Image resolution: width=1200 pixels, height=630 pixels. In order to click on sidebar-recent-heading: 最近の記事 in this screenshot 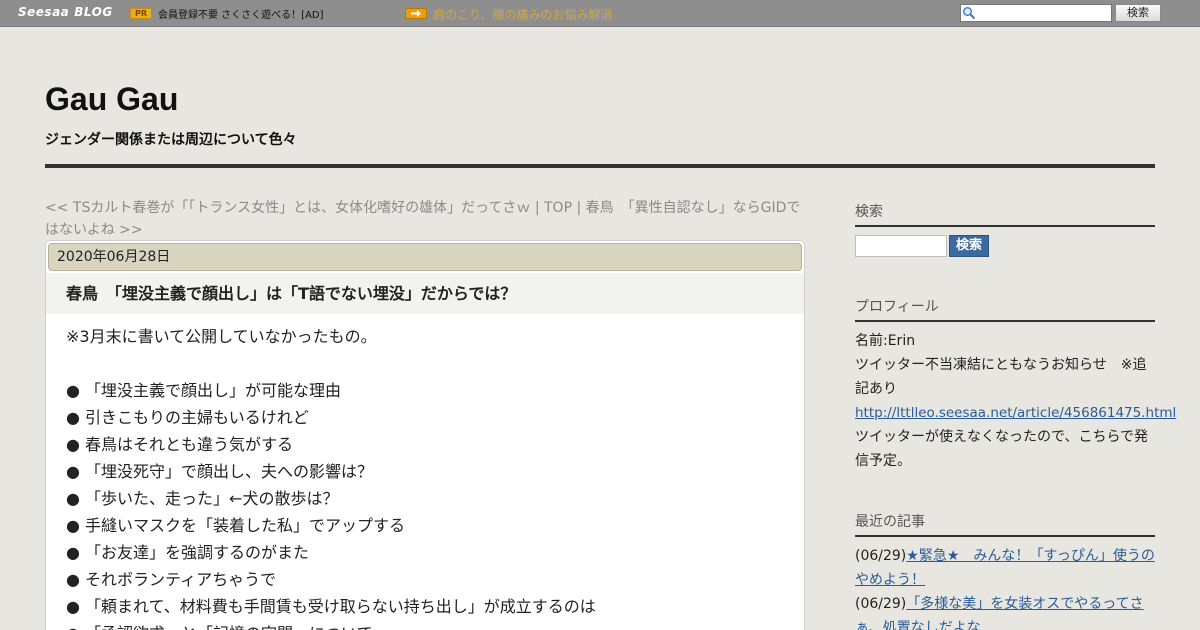, I will do `click(1005, 524)`.